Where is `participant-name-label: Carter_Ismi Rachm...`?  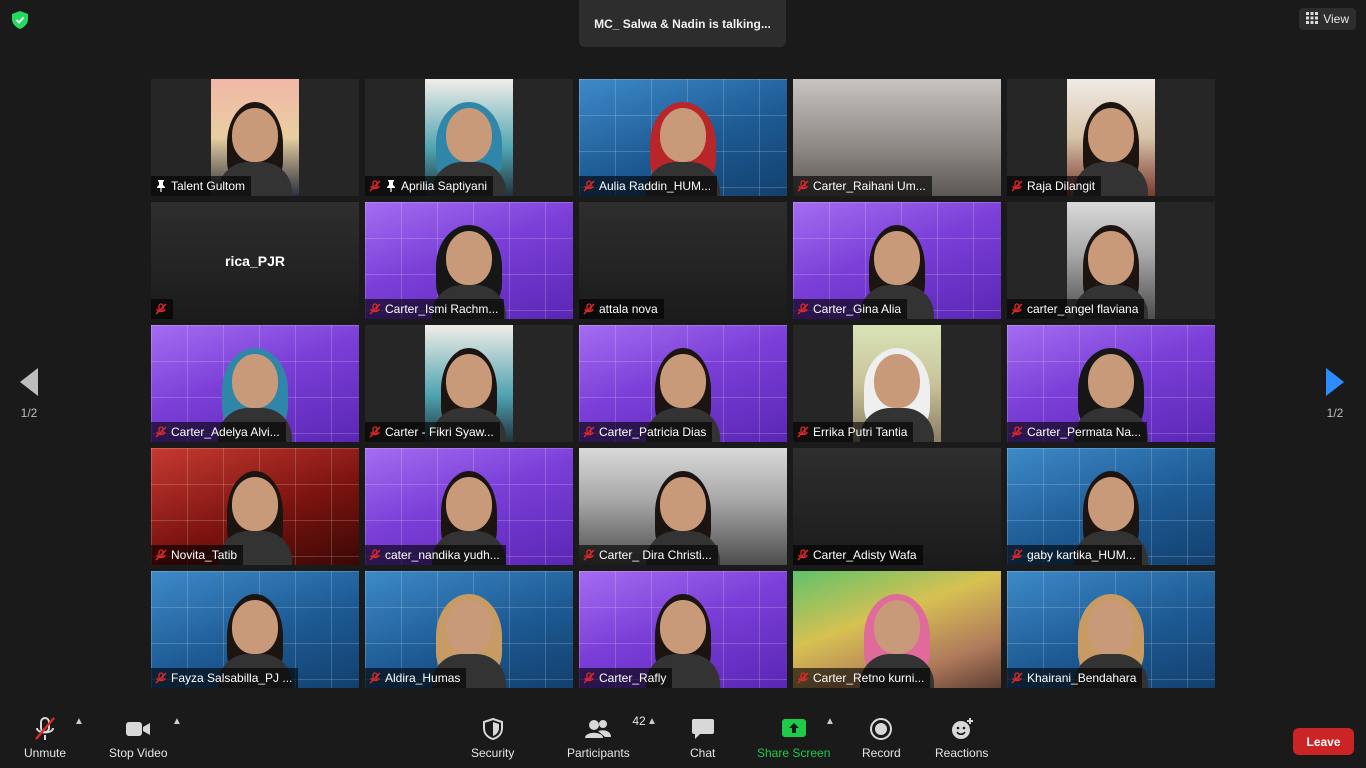
participant-name-label: Carter_Ismi Rachm... is located at coordinates (435, 309).